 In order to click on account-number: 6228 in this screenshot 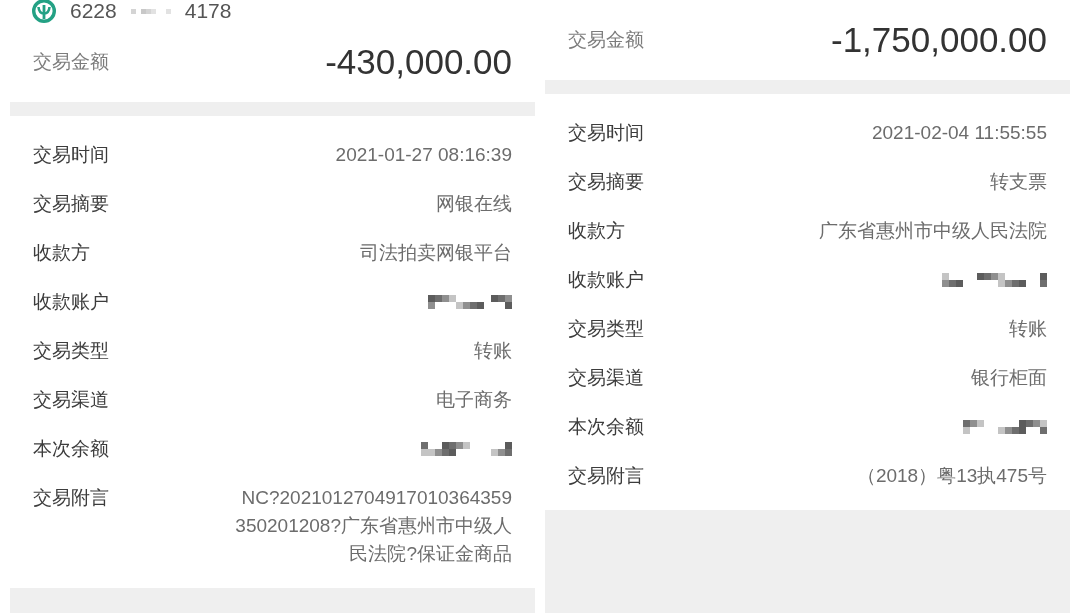, I will do `click(93, 11)`.